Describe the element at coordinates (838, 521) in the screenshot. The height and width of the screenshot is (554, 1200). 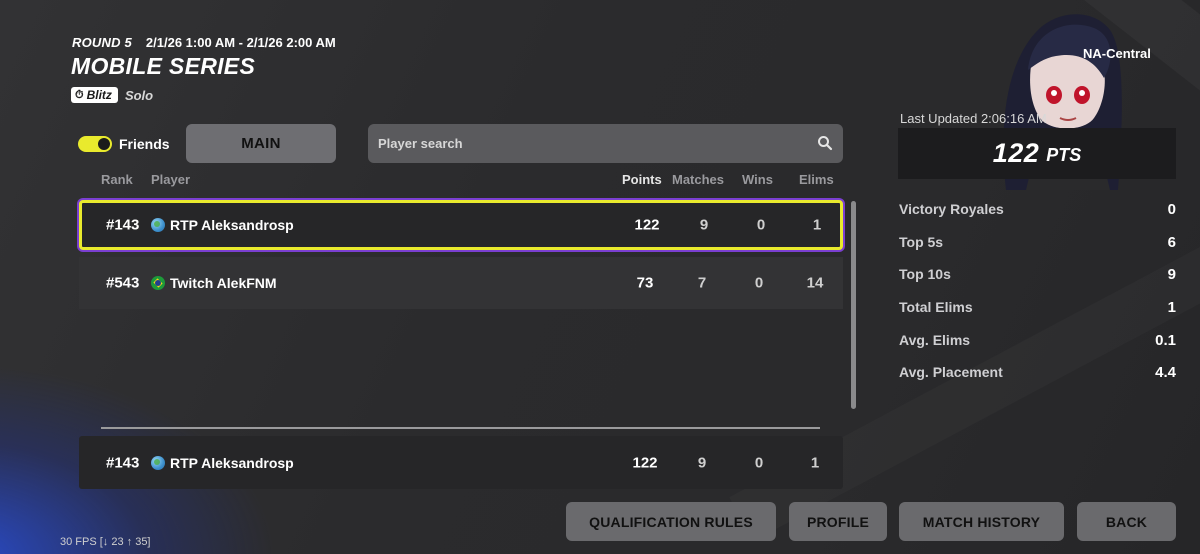
I see `profile-button: PROFILE` at that location.